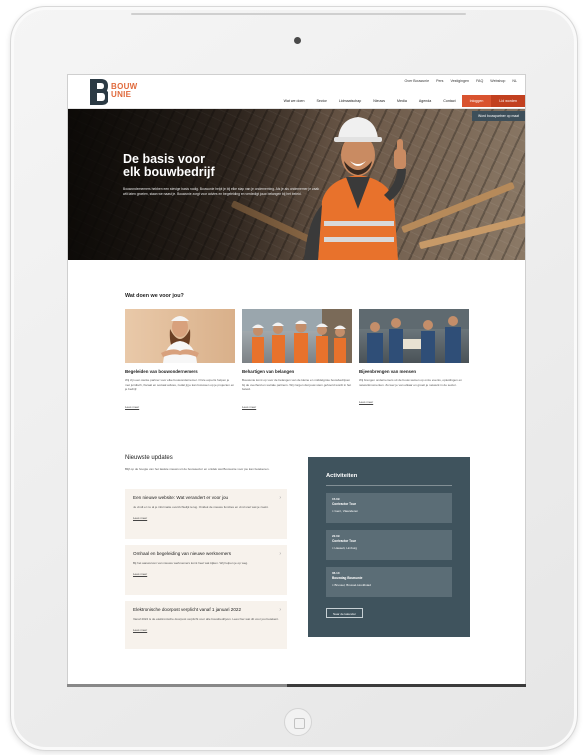 The image size is (583, 755). I want to click on top-link-locations: Vestigingen, so click(459, 81).